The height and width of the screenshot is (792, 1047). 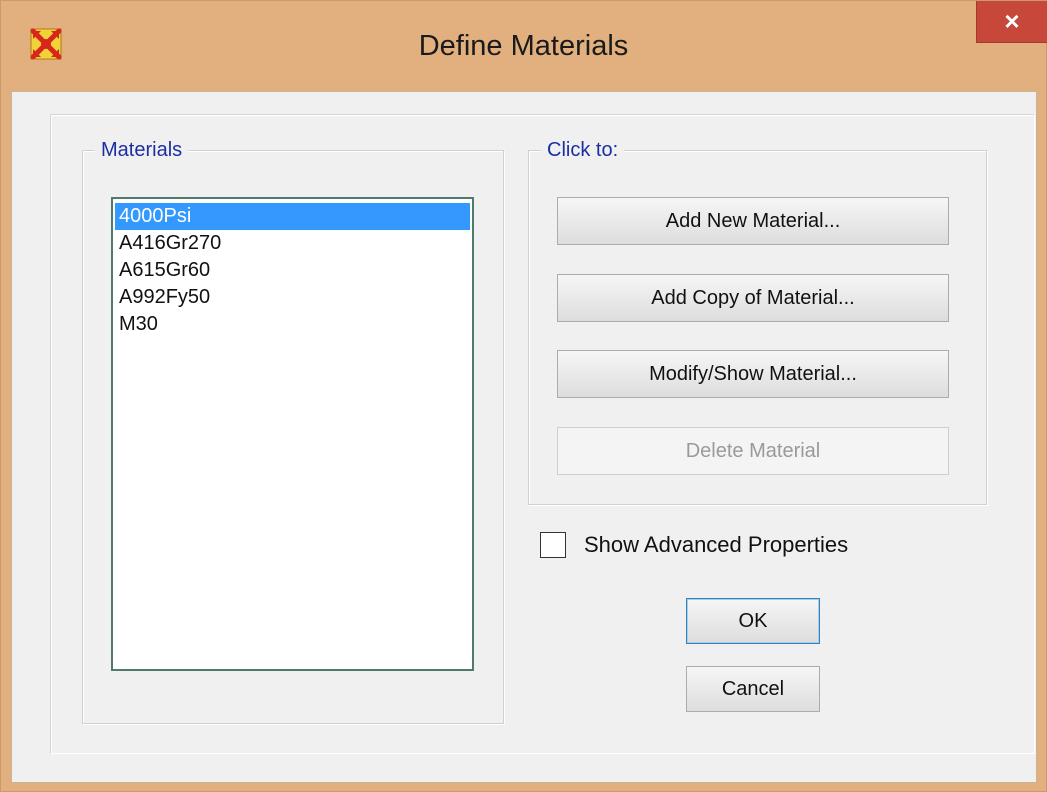 I want to click on show-advanced-properties-option: Show Advanced Properties, so click(x=694, y=545).